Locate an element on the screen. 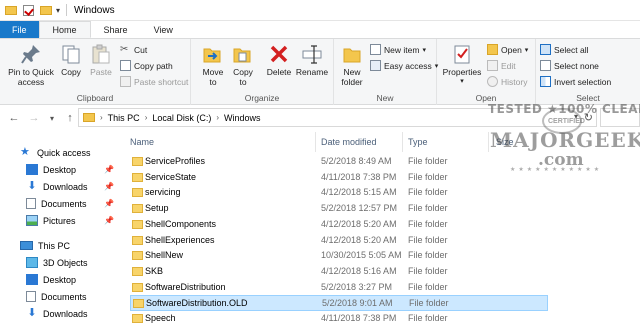 The height and width of the screenshot is (328, 640). nav-item-desktop: Desktop 📌 is located at coordinates (74, 169).